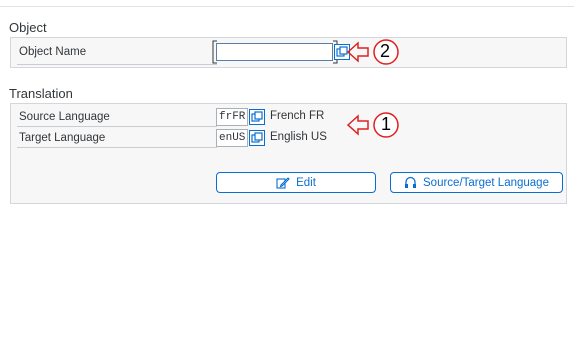 The height and width of the screenshot is (357, 574). Describe the element at coordinates (64, 117) in the screenshot. I see `source-language-label: Source Language` at that location.